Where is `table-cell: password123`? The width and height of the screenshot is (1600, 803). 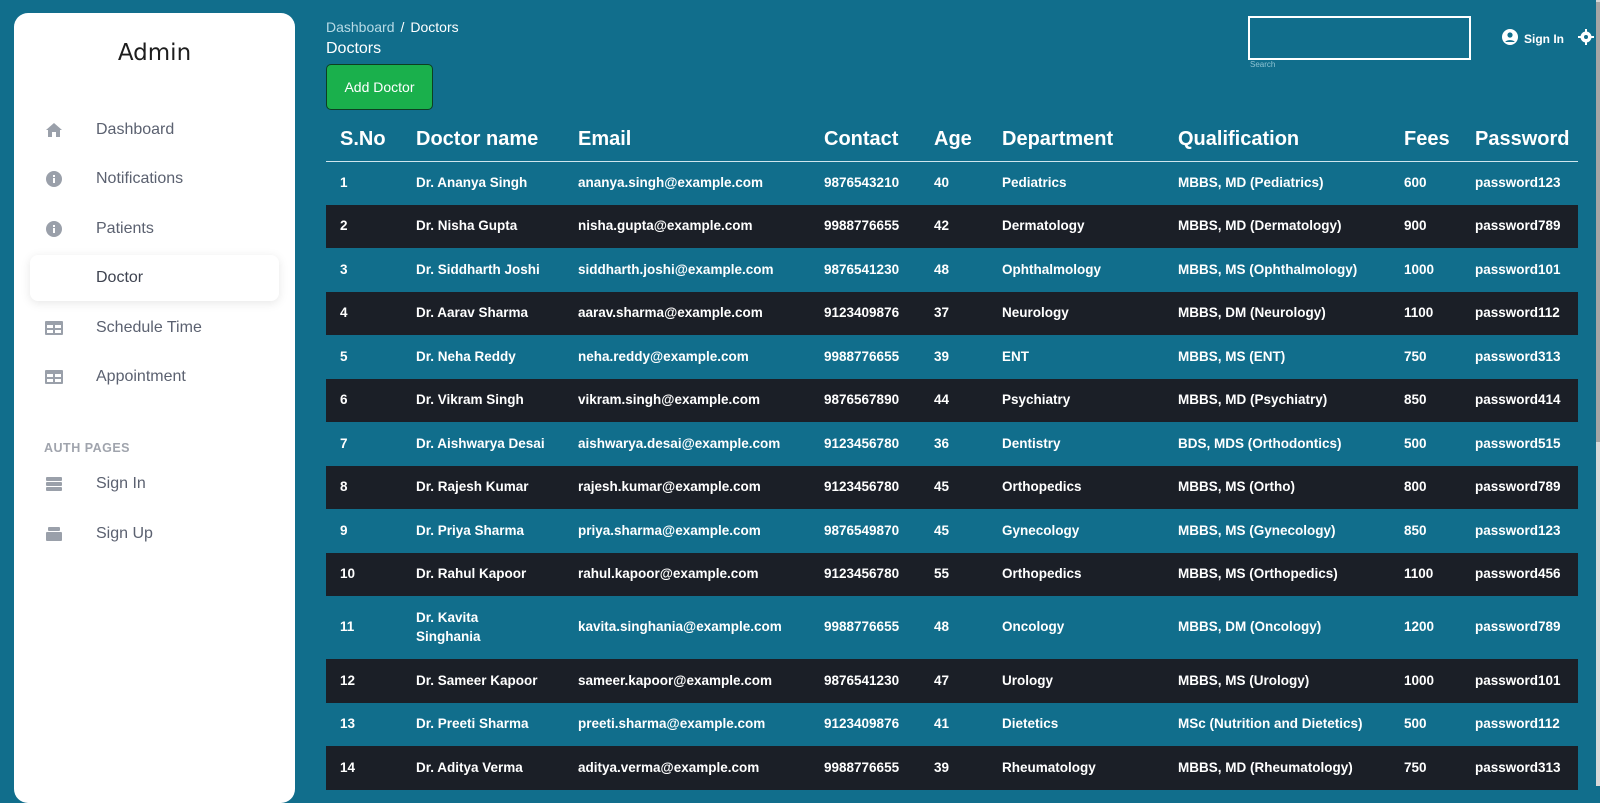
table-cell: password123 is located at coordinates (1518, 530).